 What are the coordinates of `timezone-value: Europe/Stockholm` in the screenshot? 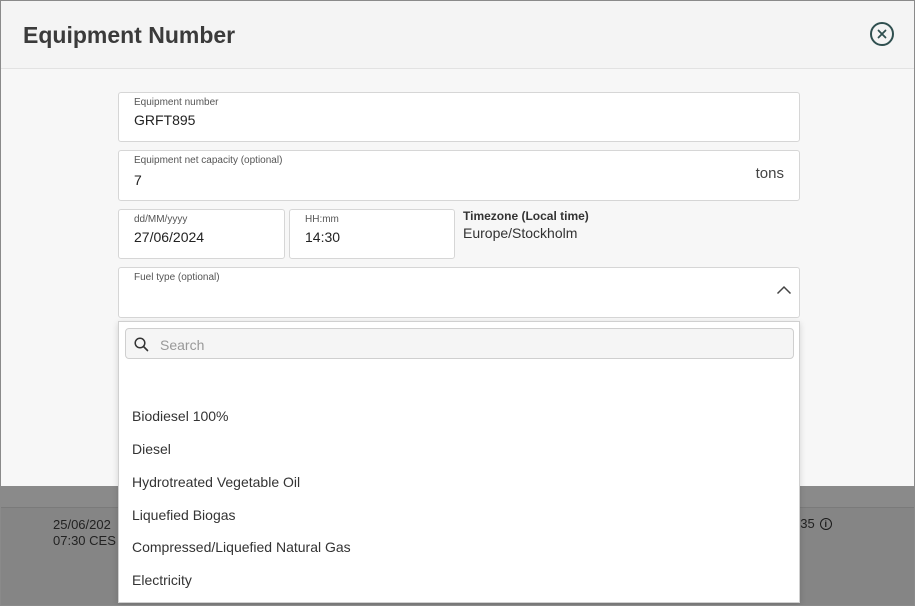 It's located at (520, 233).